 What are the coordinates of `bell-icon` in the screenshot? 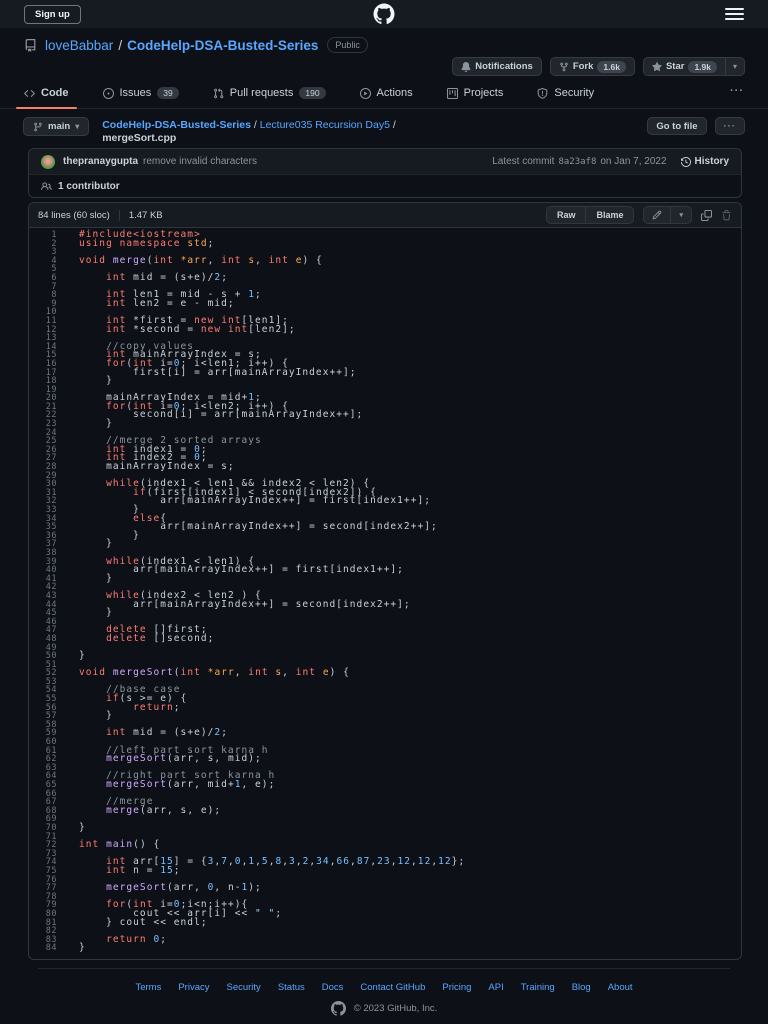 It's located at (466, 66).